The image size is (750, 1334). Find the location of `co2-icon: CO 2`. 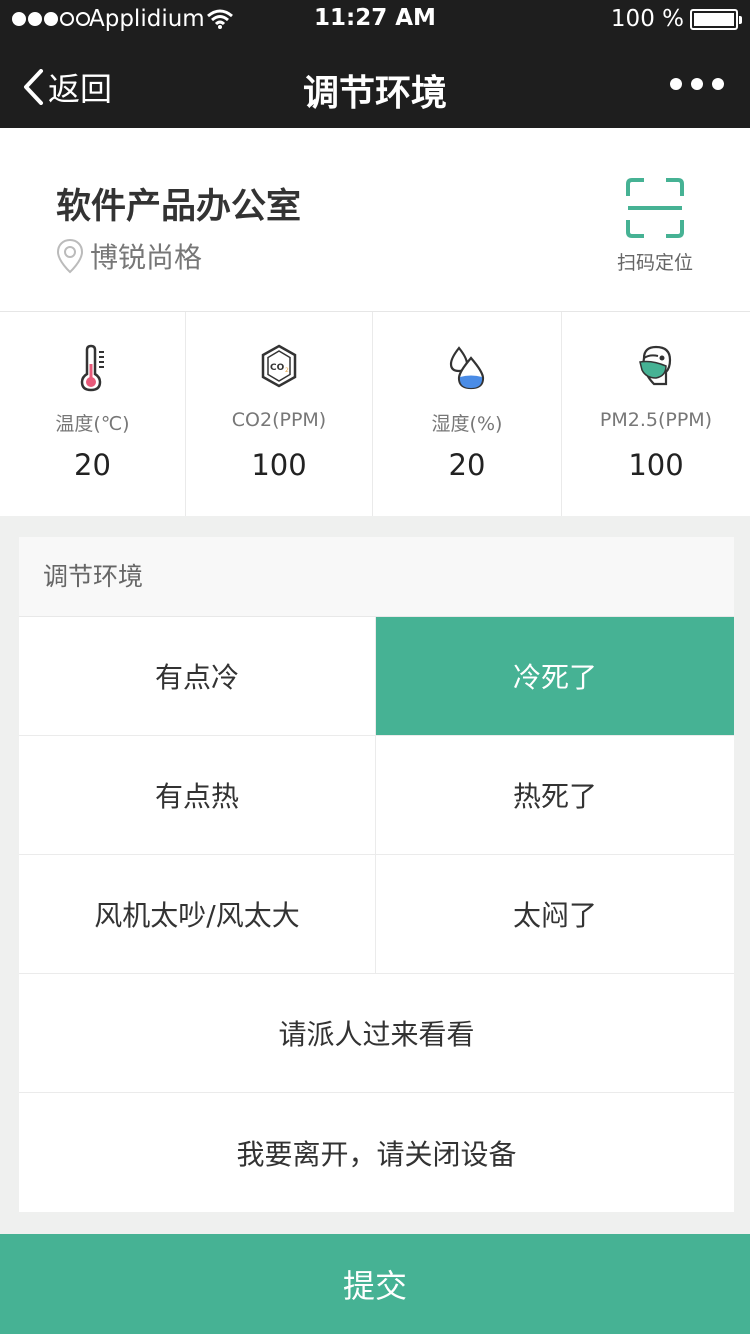

co2-icon: CO 2 is located at coordinates (279, 366).